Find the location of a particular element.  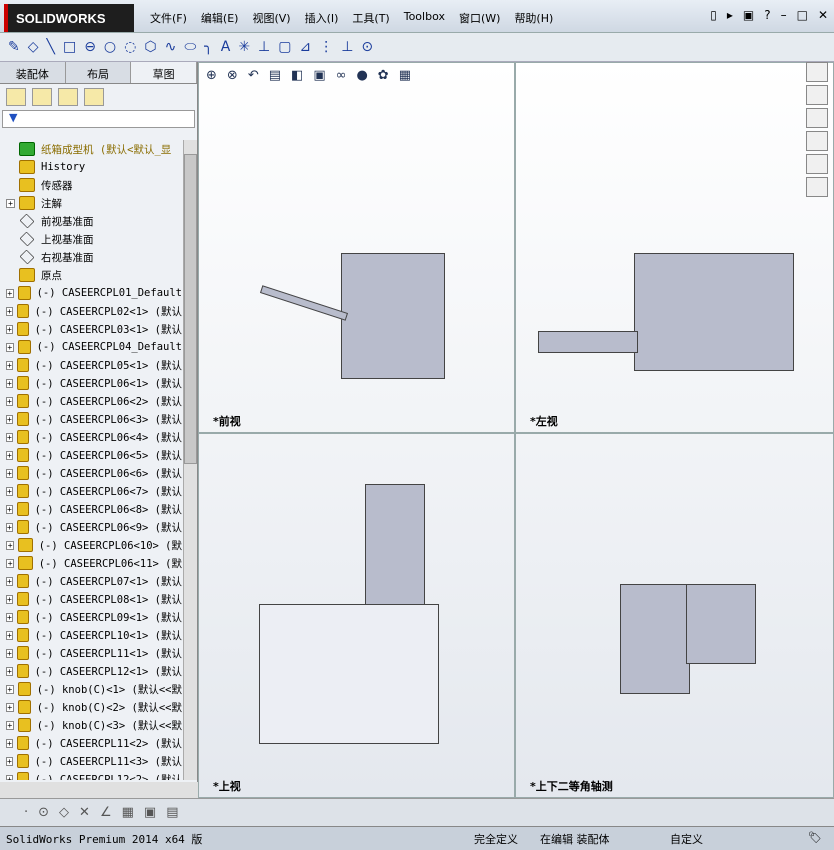

grid-icon: ▦ is located at coordinates (128, 812).